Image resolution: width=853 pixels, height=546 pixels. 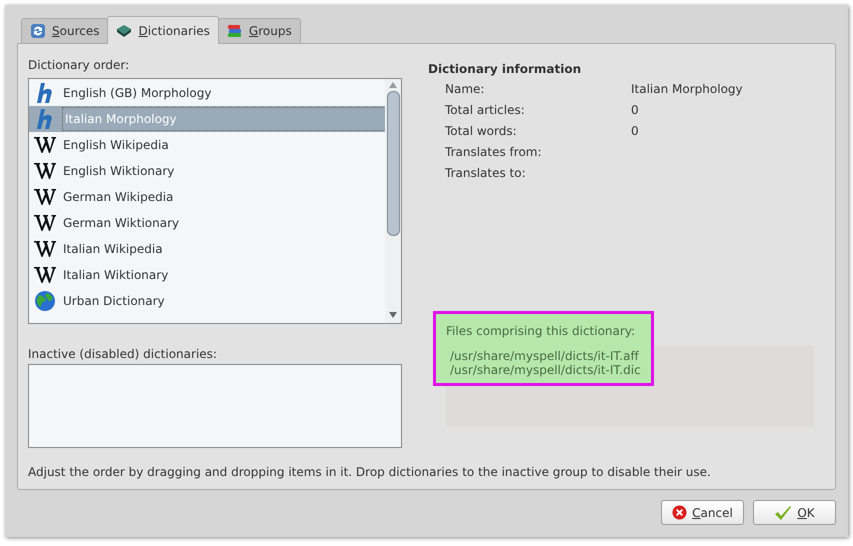 I want to click on tab: Dictionaries, so click(x=163, y=30).